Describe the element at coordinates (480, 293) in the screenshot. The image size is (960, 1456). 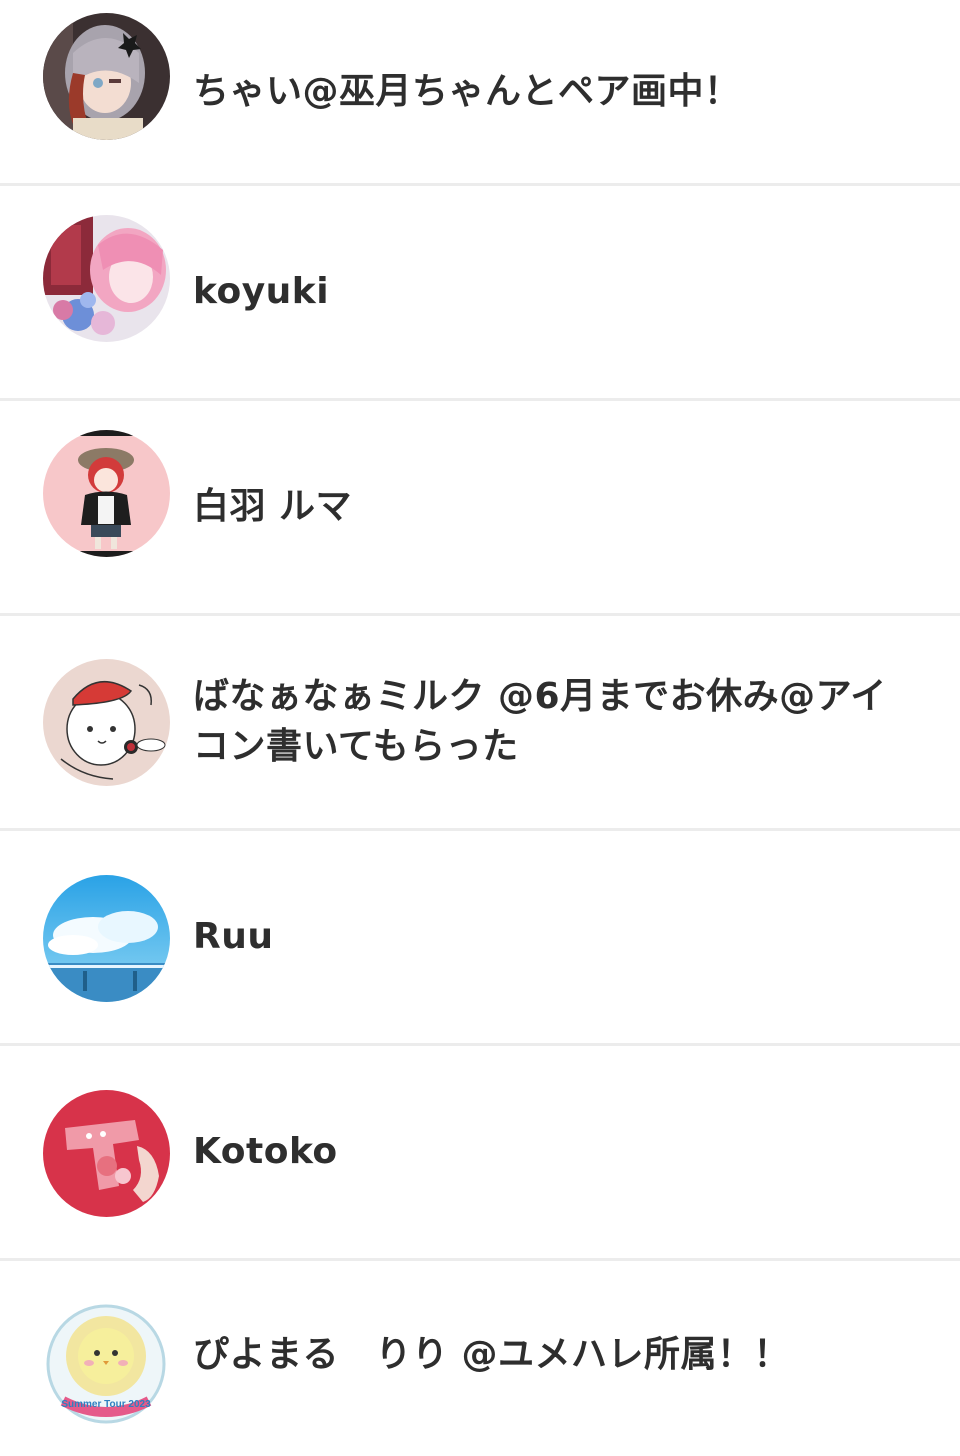
I see `list-item: koyuki` at that location.